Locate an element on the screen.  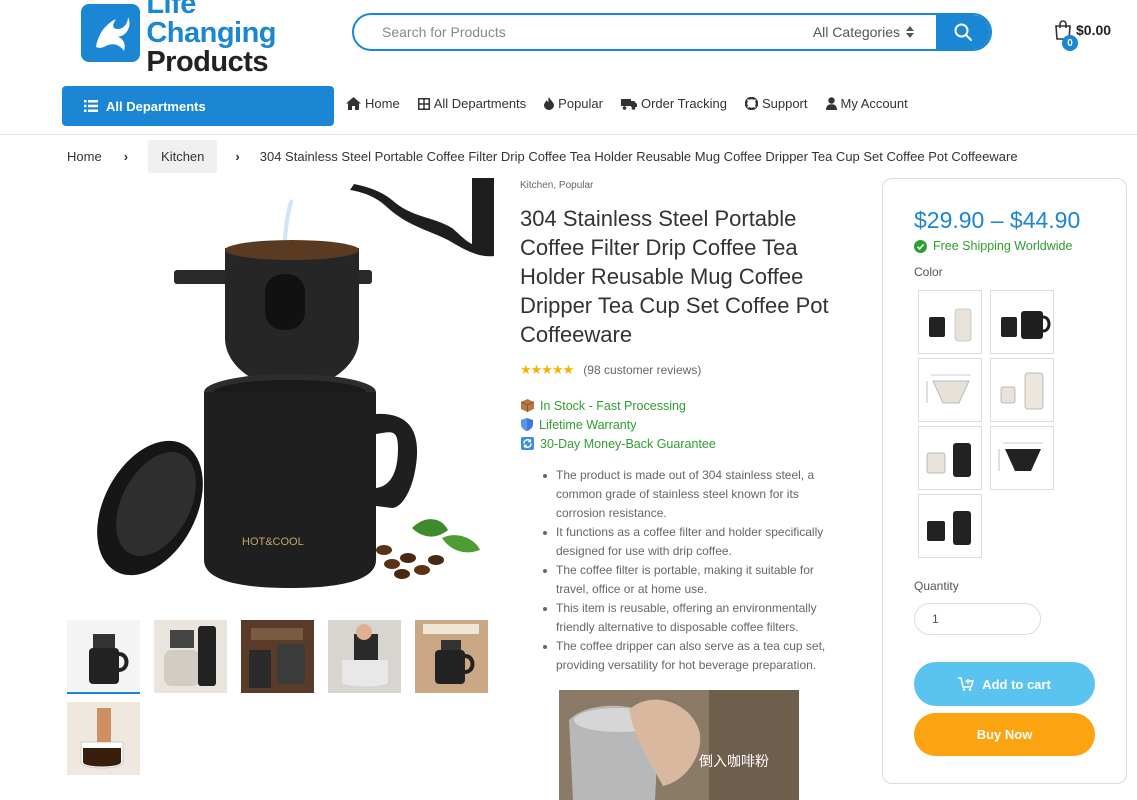
mug-brand-text: HOT&COOL is located at coordinates (273, 542).